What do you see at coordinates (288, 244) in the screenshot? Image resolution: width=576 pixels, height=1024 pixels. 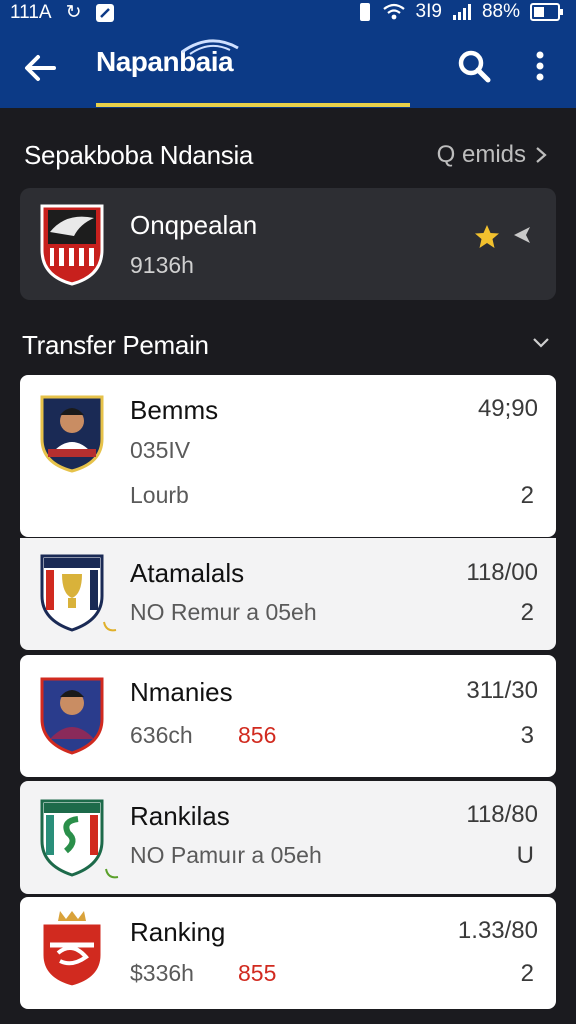 I see `featured-match-card: Onqpealan 9136h` at bounding box center [288, 244].